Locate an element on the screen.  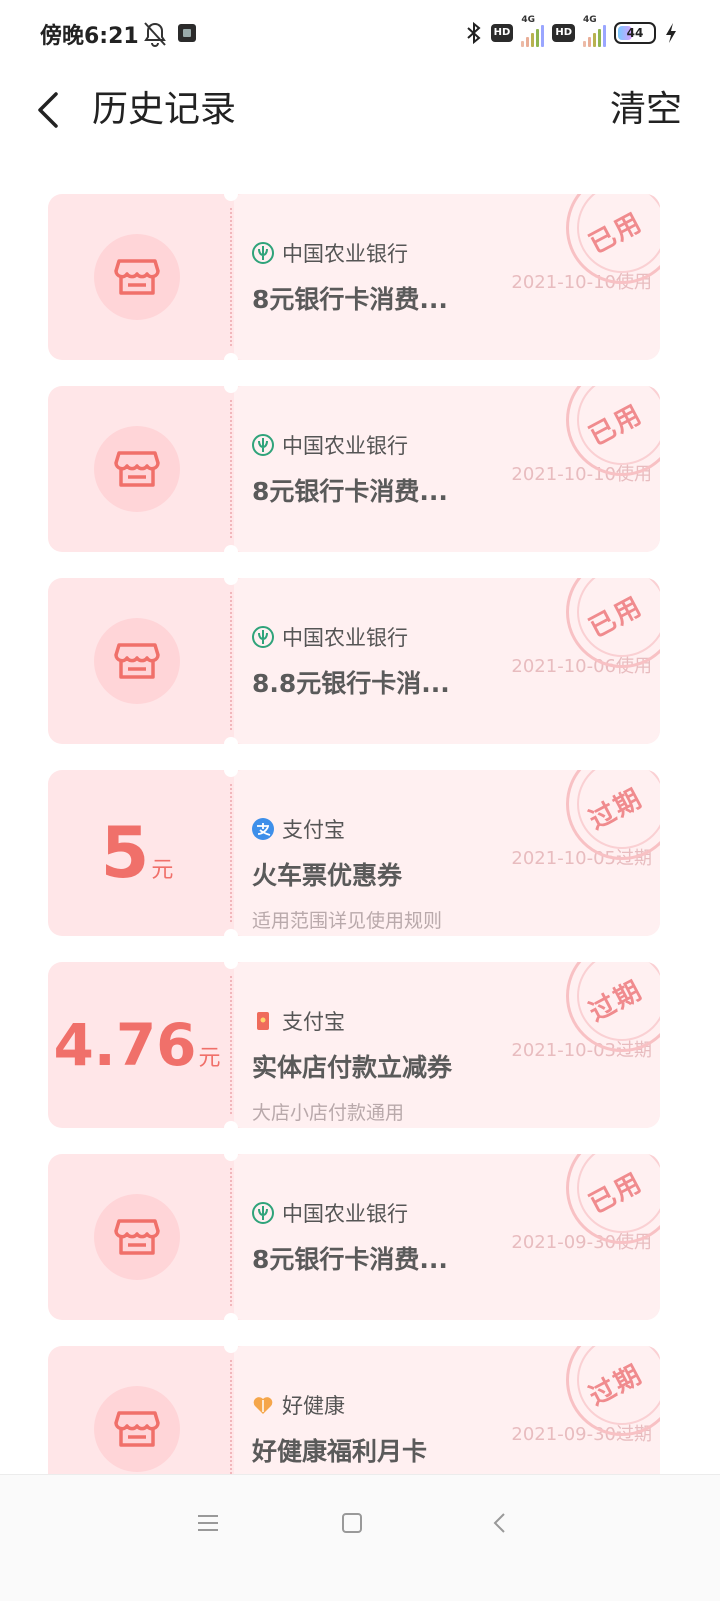
back-arrow-icon is located at coordinates (48, 110).